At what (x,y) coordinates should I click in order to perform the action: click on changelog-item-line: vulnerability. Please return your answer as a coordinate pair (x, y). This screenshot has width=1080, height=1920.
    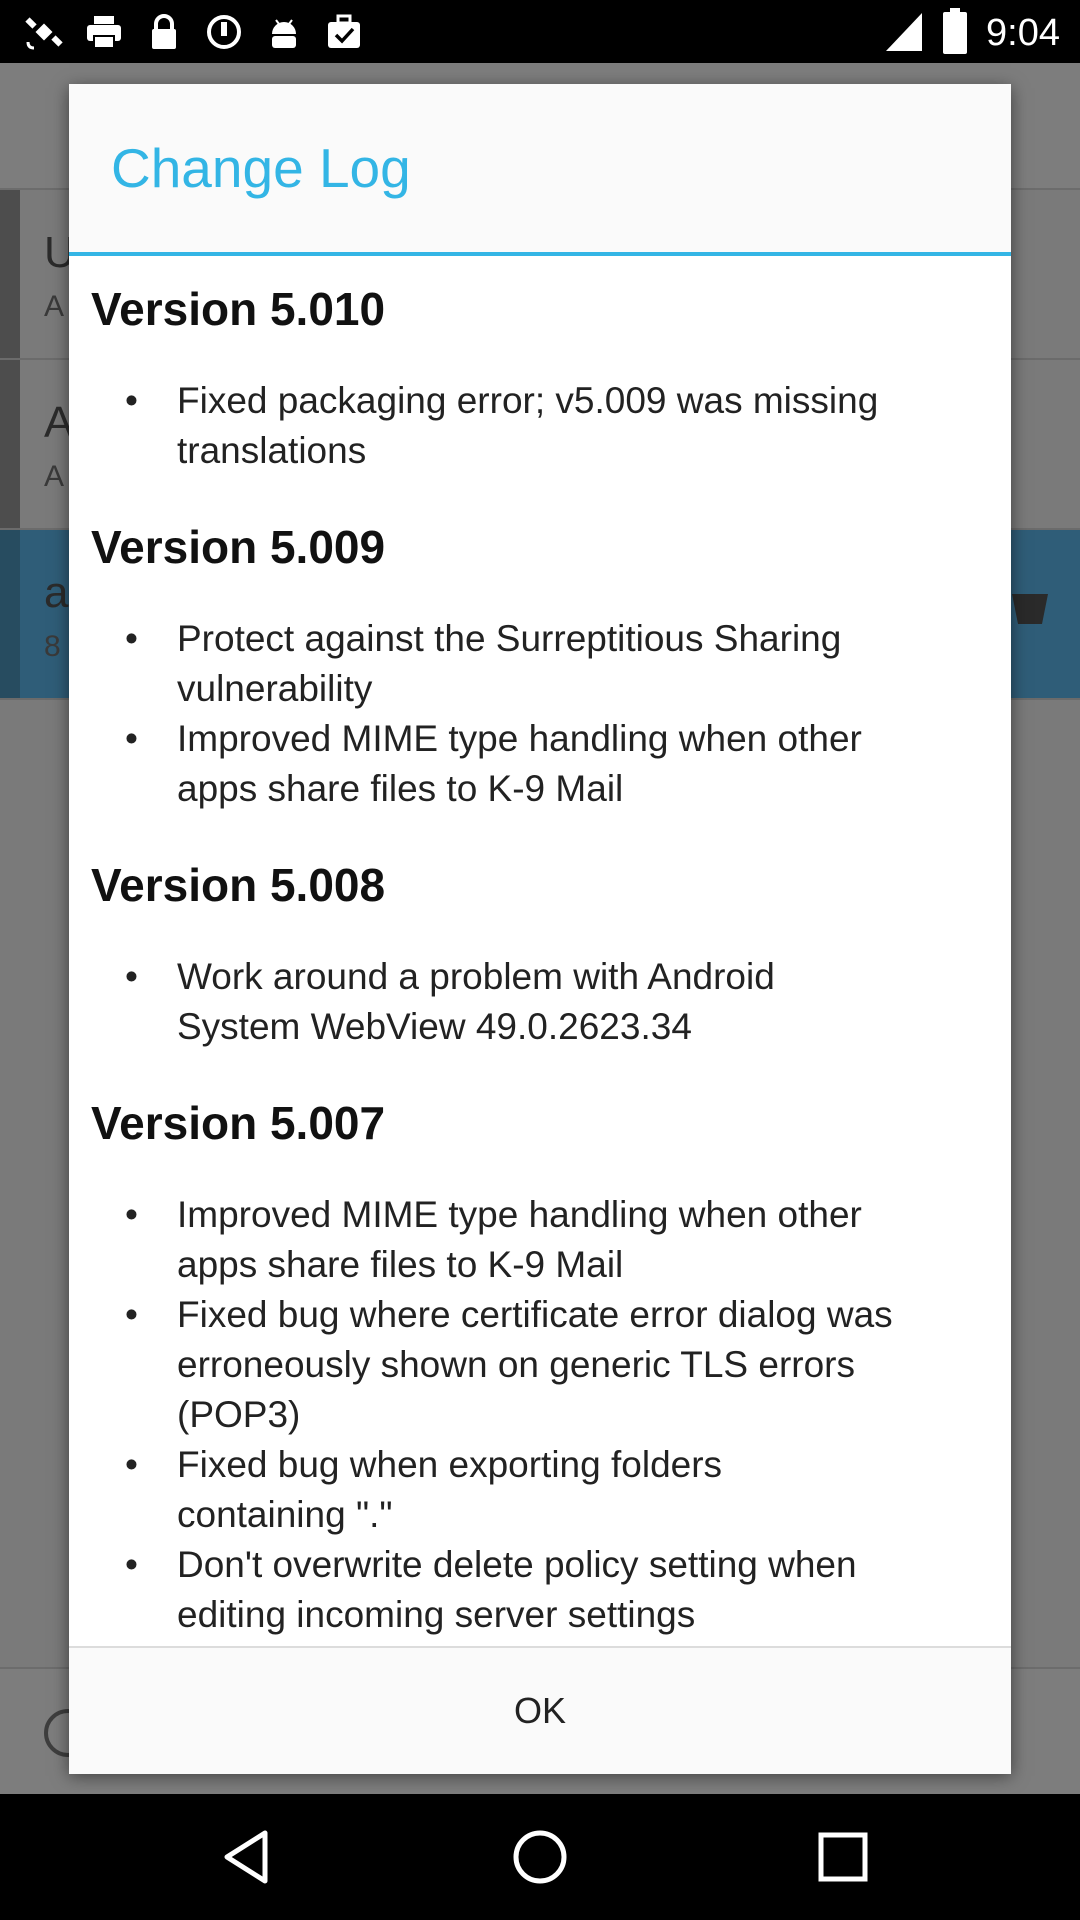
    Looking at the image, I should click on (275, 688).